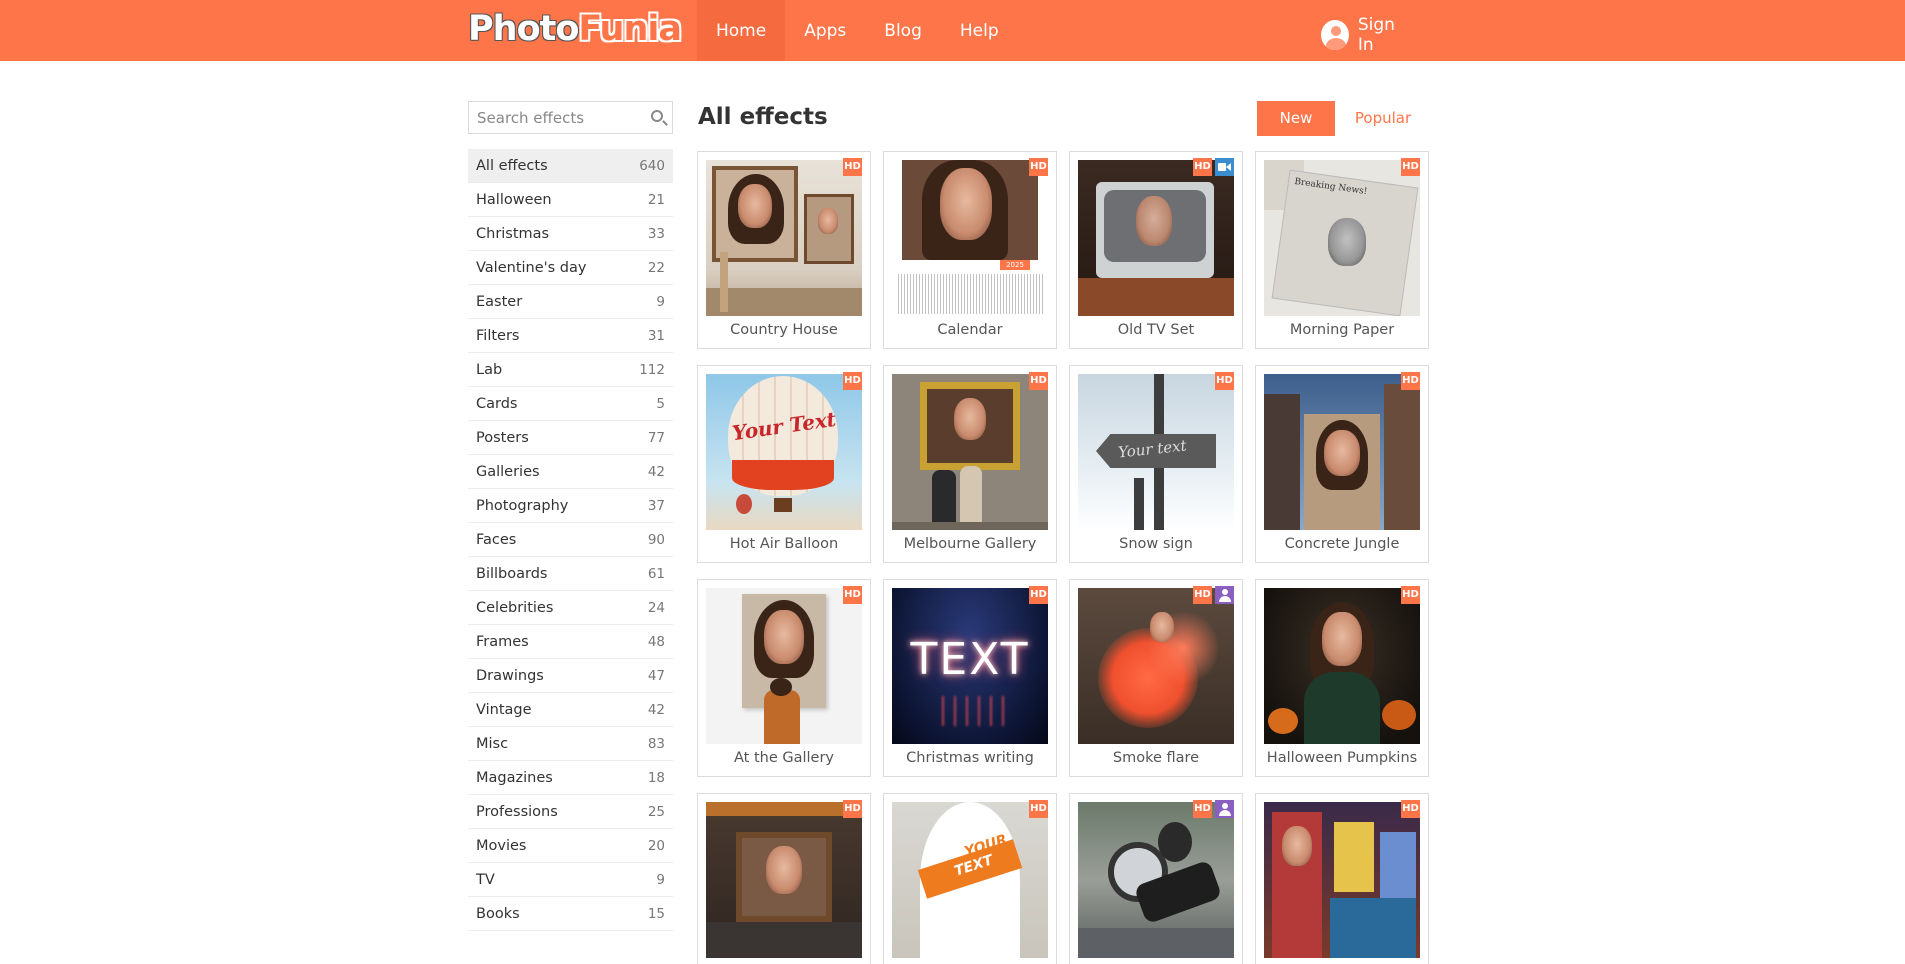  I want to click on effect-card-row4-3: HD, so click(1156, 878).